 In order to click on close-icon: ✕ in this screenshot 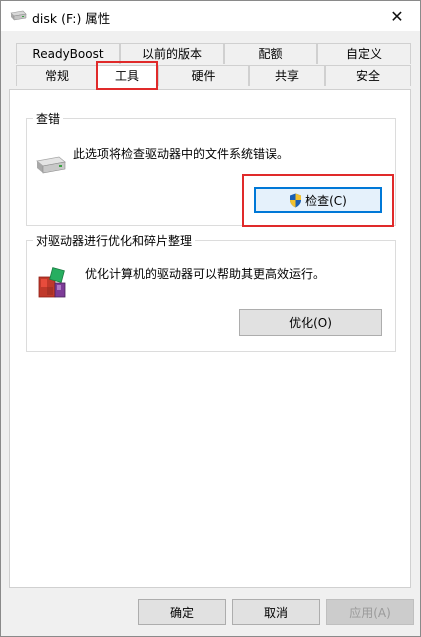, I will do `click(397, 16)`.